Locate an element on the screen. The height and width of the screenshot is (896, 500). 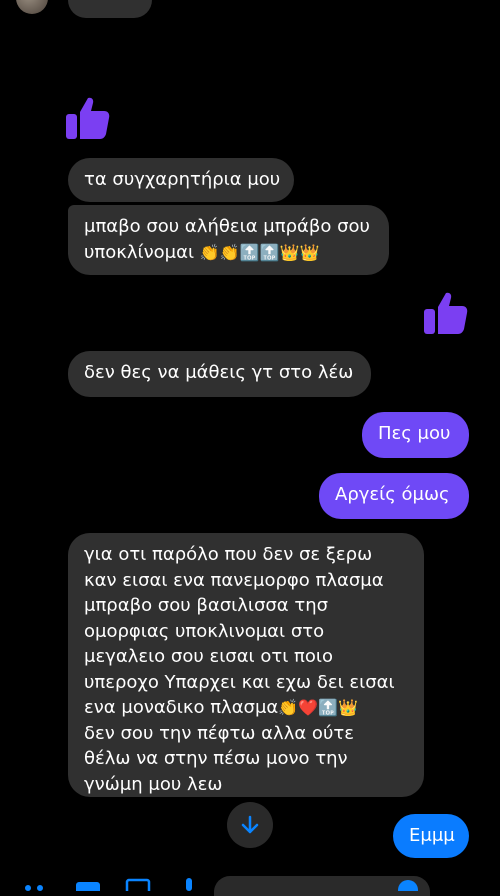
message-text: μπαβο σου αλήθεια μπράβο σου is located at coordinates (227, 226).